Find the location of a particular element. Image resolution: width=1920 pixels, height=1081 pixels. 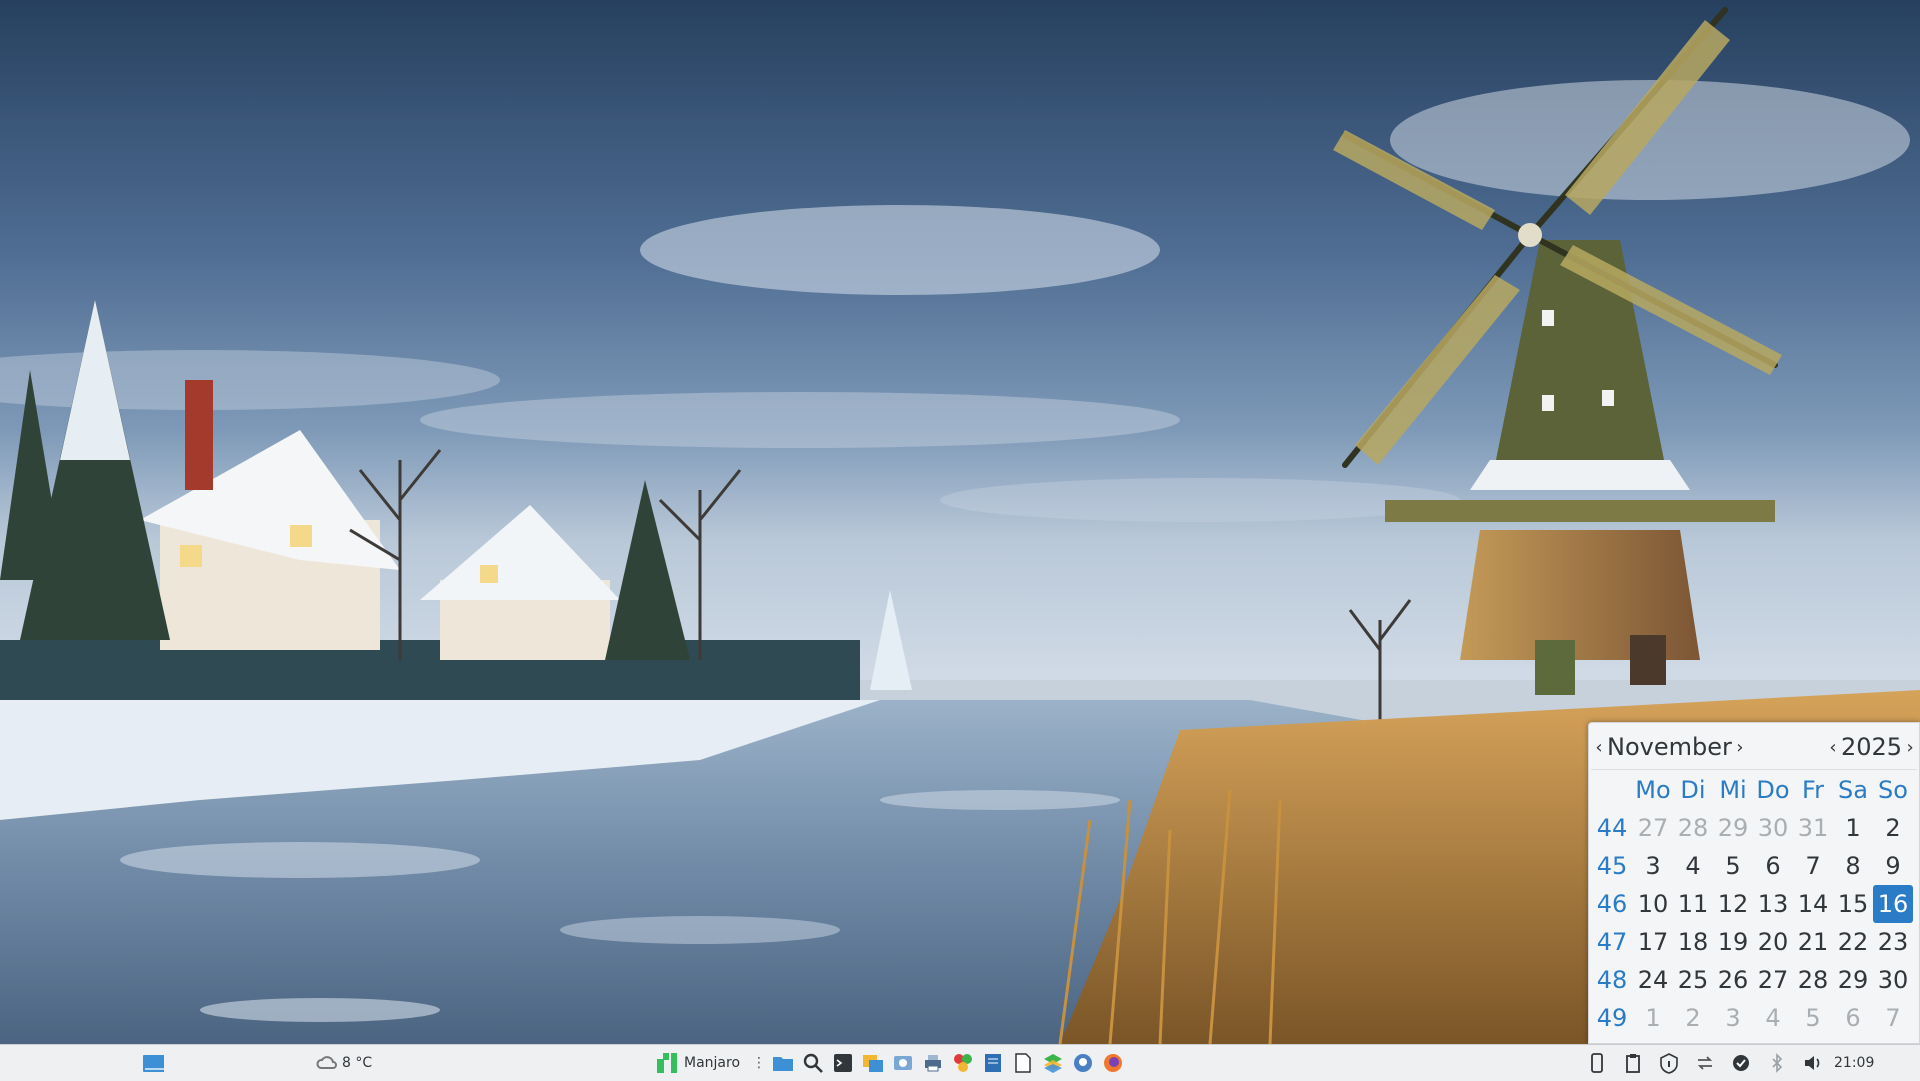

calendar-day: 21 is located at coordinates (1813, 942).